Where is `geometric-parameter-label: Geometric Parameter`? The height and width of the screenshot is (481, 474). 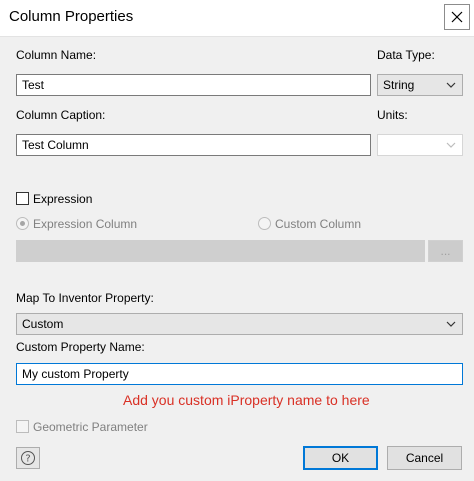
geometric-parameter-label: Geometric Parameter is located at coordinates (90, 427).